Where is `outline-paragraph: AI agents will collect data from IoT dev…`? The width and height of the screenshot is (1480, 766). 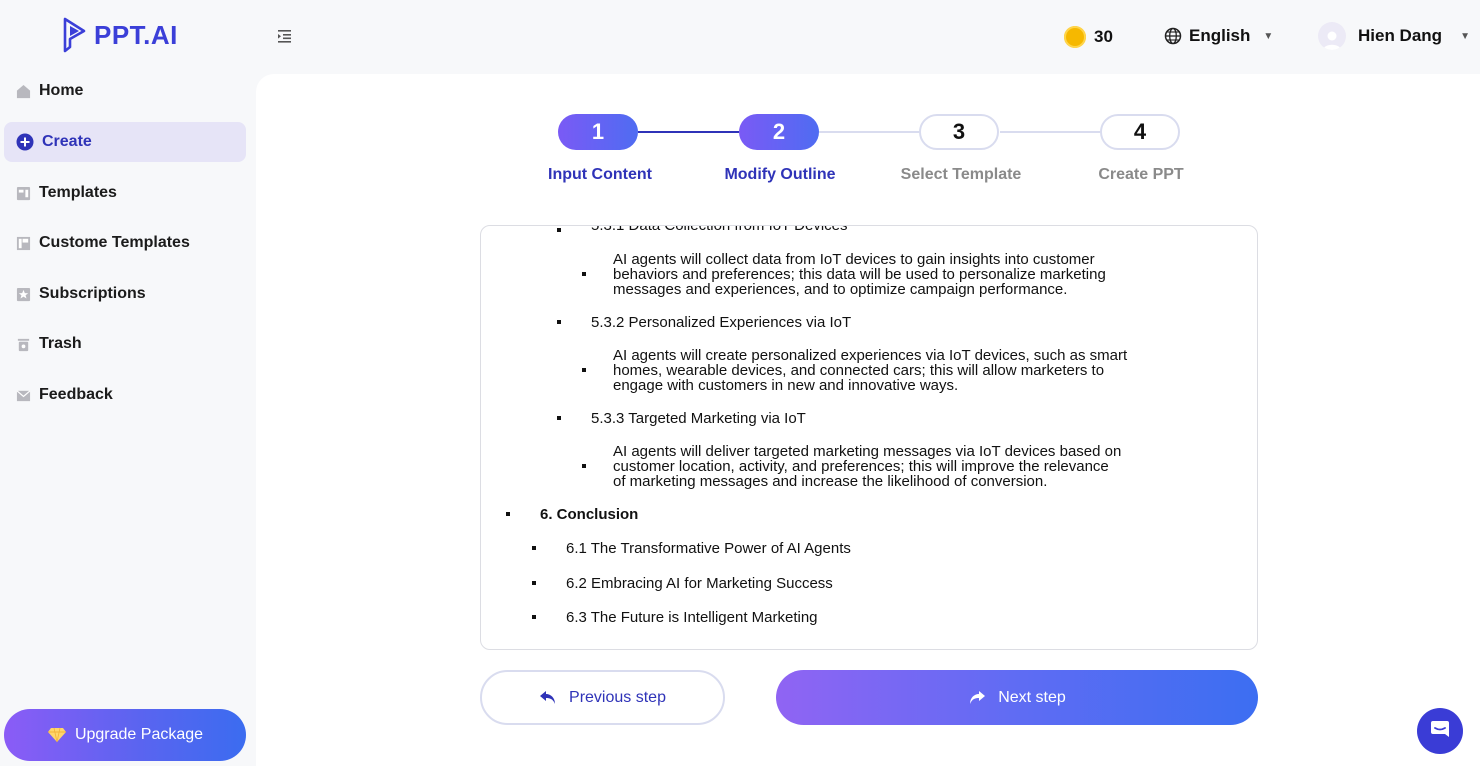
outline-paragraph: AI agents will collect data from IoT dev… is located at coordinates (859, 274).